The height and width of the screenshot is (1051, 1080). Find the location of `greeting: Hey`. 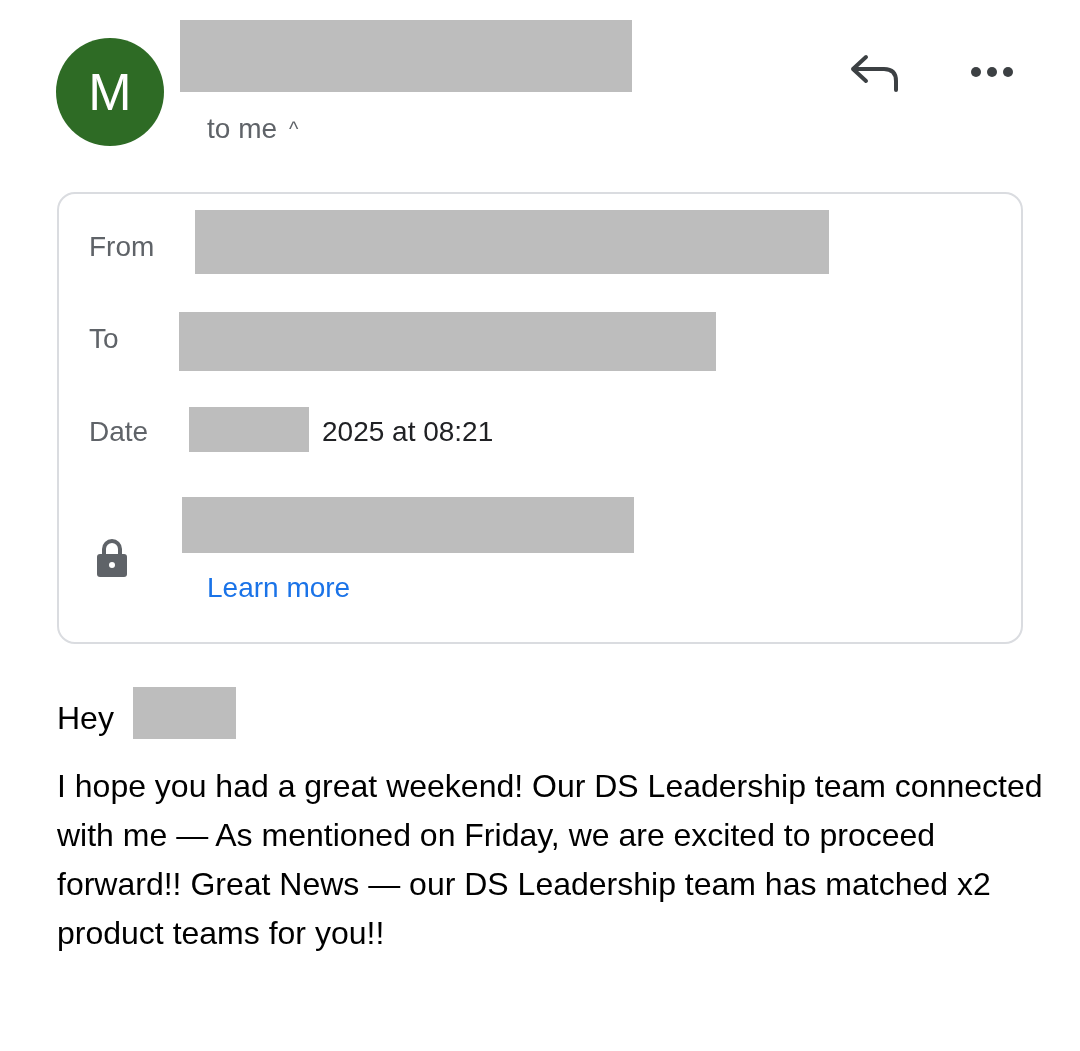

greeting: Hey is located at coordinates (85, 718).